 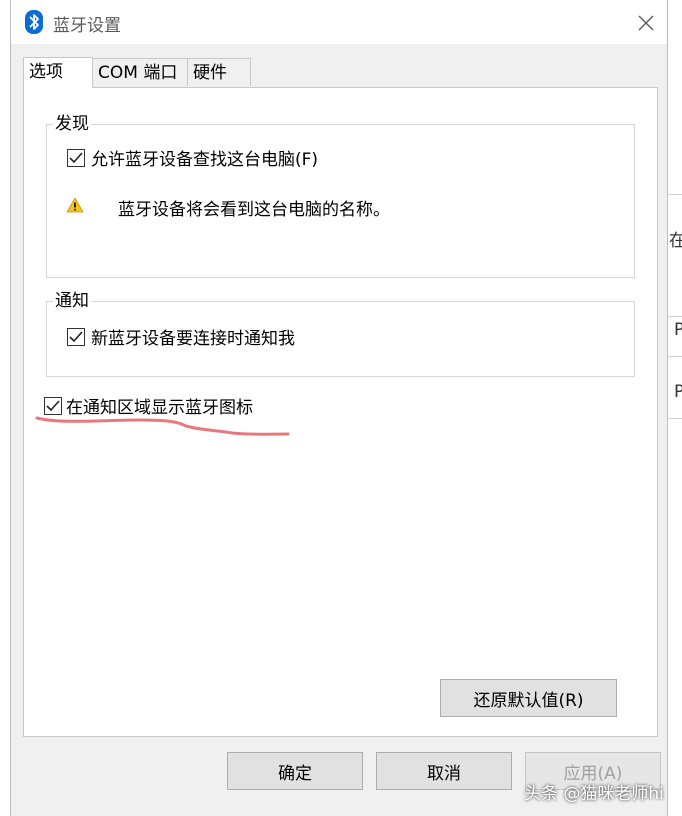 I want to click on background-window, so click(x=675, y=408).